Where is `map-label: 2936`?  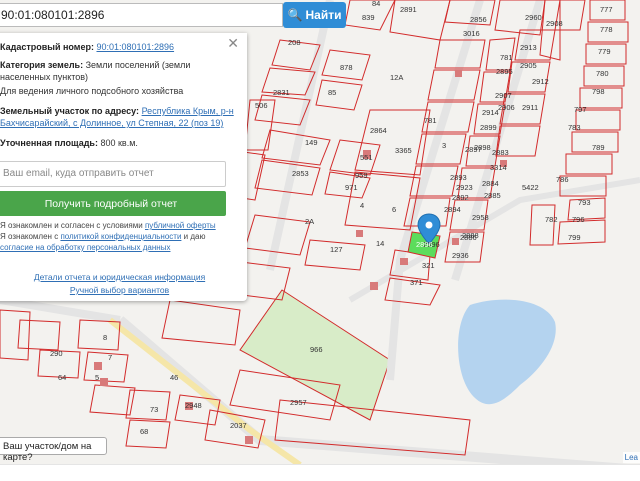
map-label: 2936 is located at coordinates (460, 255).